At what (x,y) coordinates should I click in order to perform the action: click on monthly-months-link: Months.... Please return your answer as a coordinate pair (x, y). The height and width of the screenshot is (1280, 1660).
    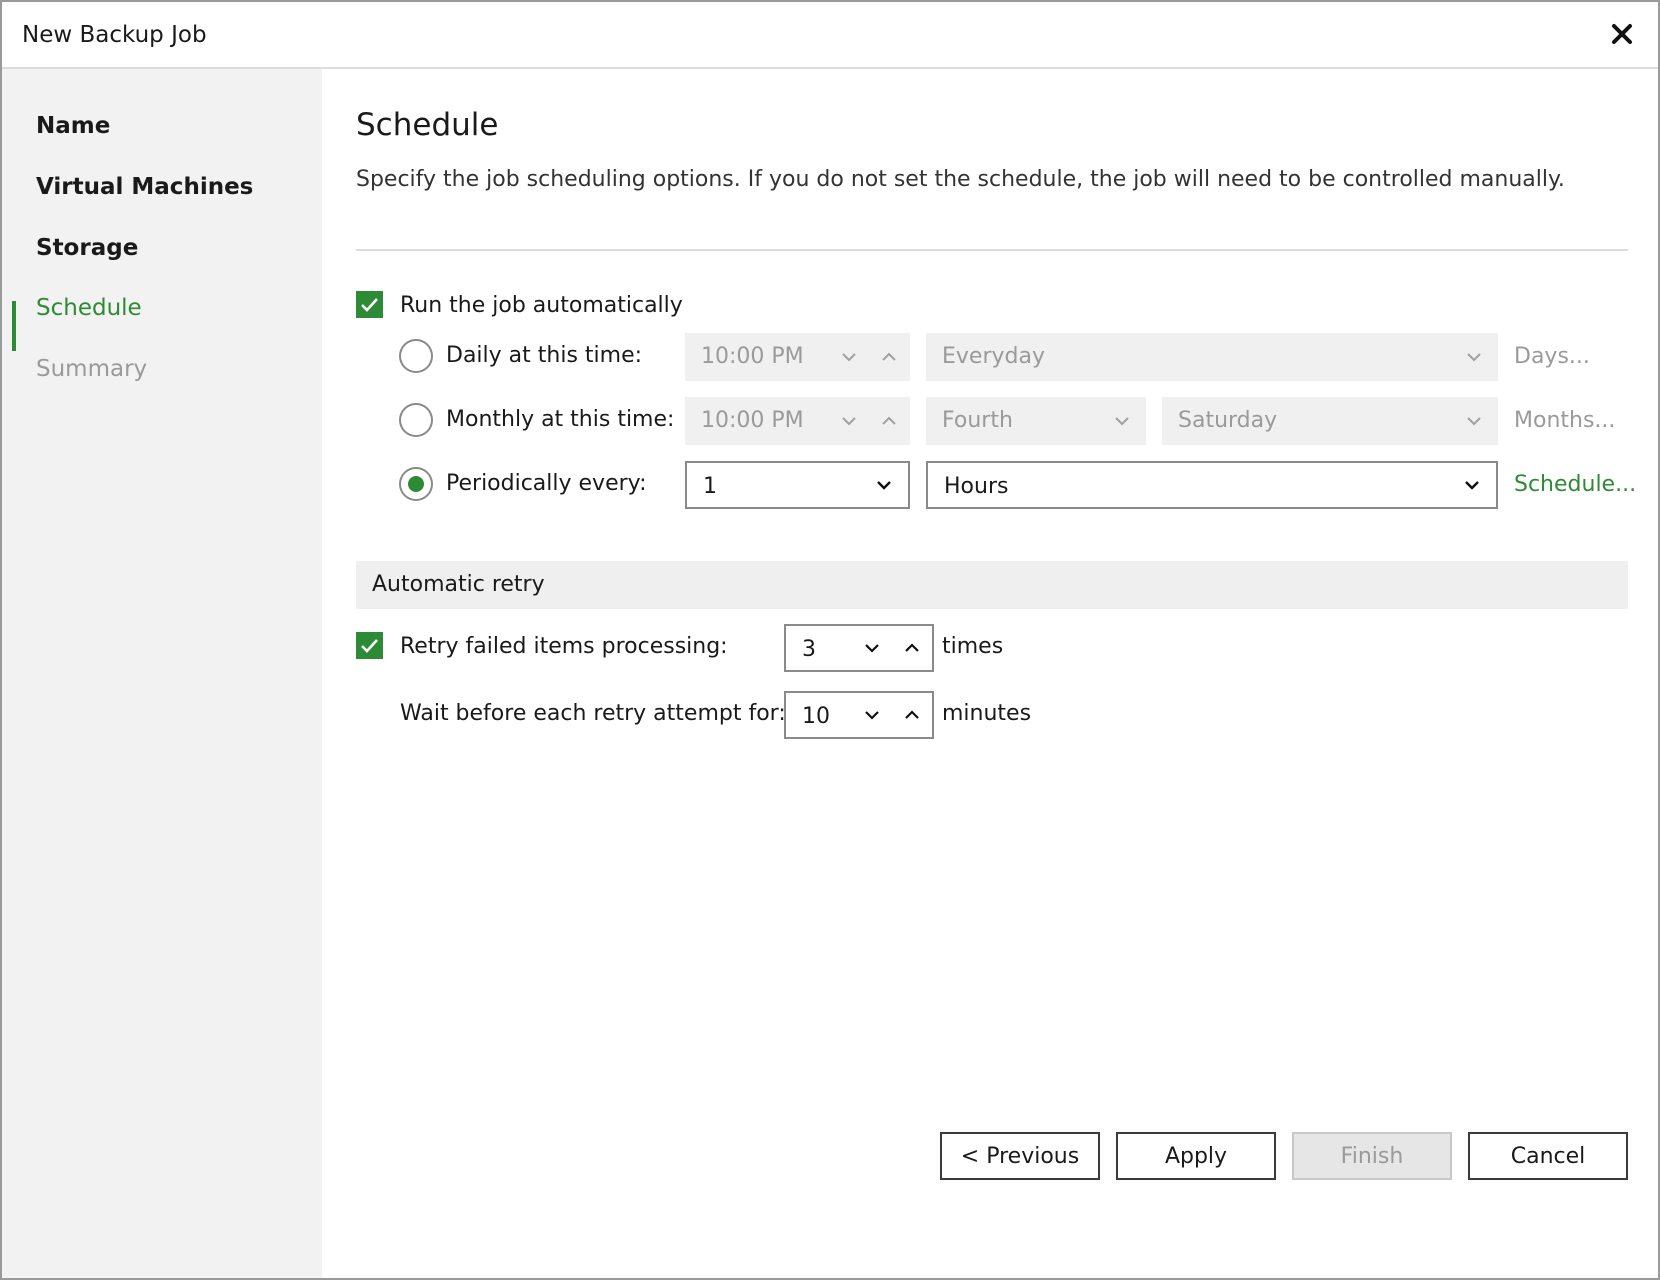
    Looking at the image, I should click on (1565, 420).